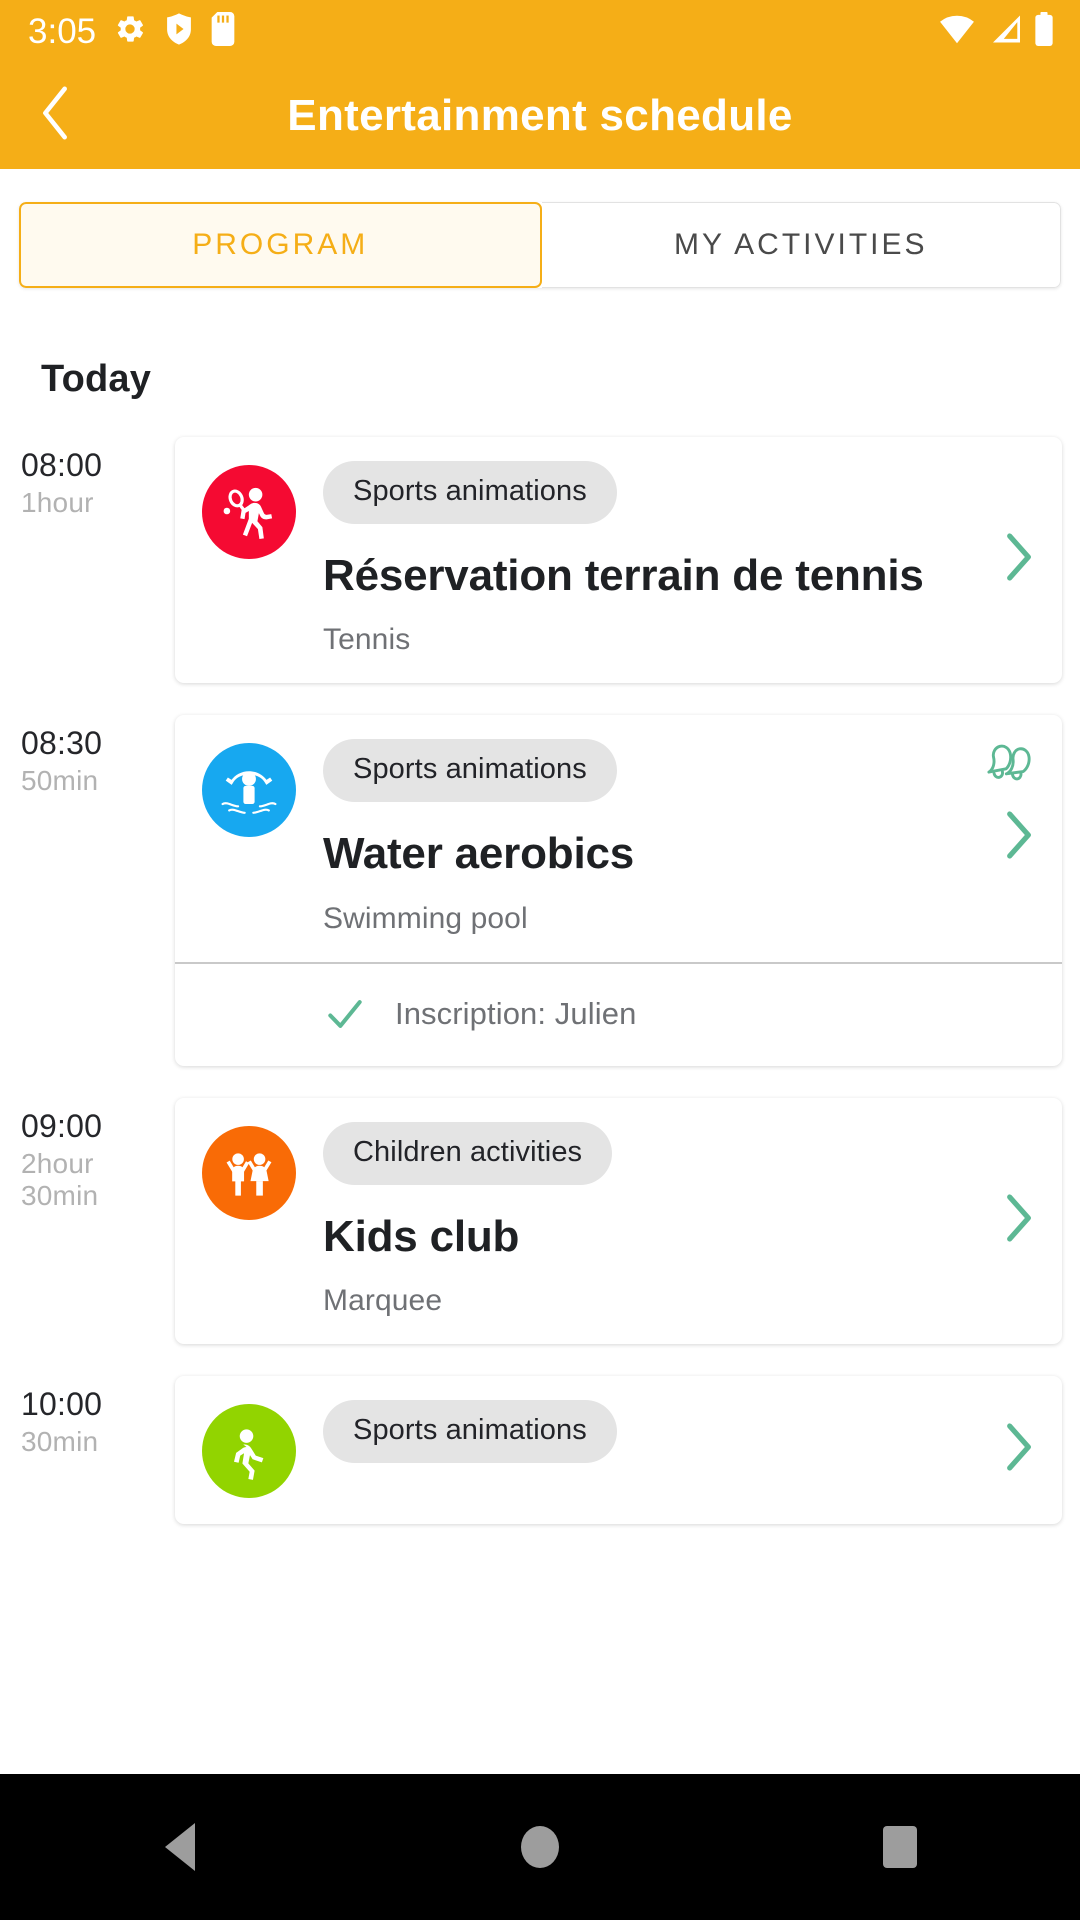  Describe the element at coordinates (479, 854) in the screenshot. I see `event-title: Water aerobics` at that location.